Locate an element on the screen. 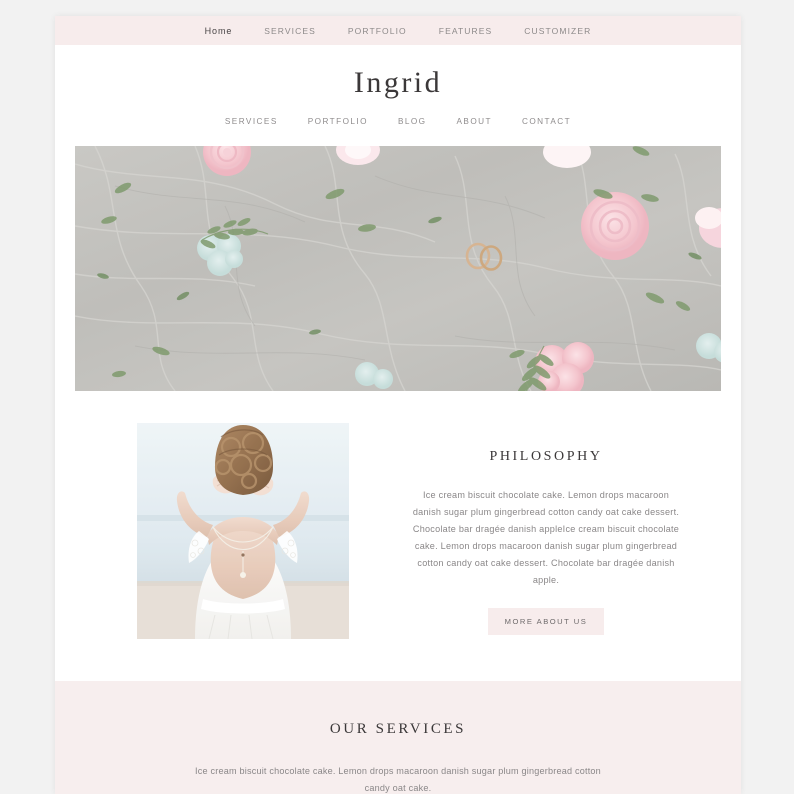  philosophy-title: PHILOSOPHY is located at coordinates (546, 456).